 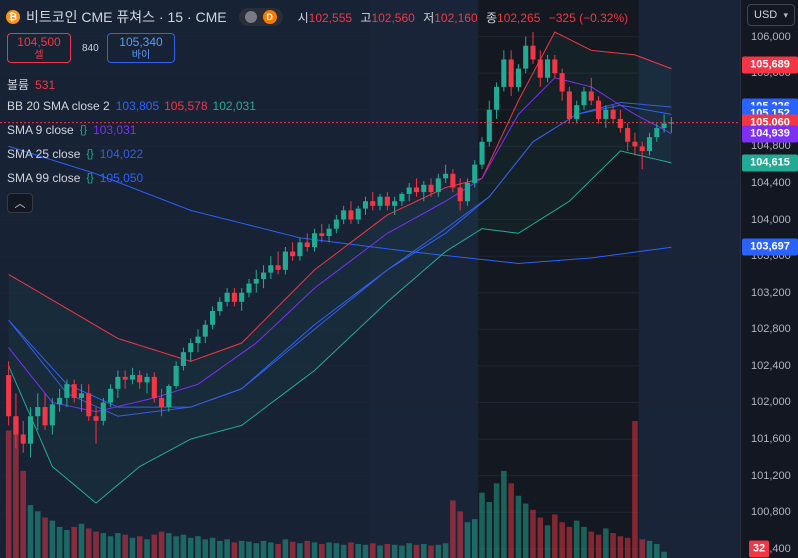 I want to click on legend-volume: 볼륨 531, so click(x=31, y=84).